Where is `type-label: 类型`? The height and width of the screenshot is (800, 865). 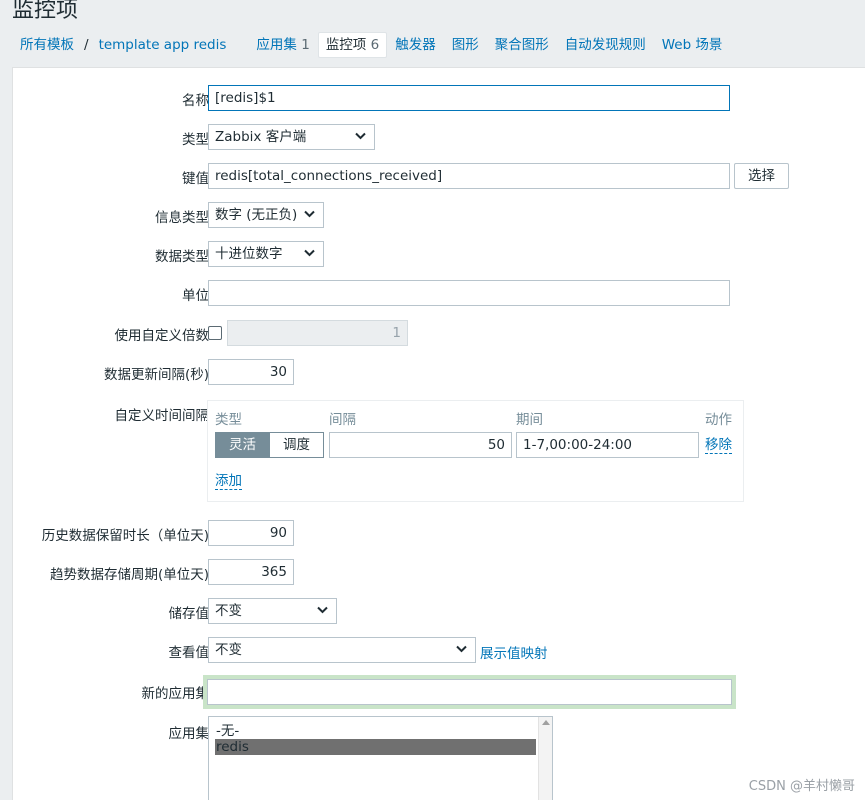
type-label: 类型 is located at coordinates (195, 140).